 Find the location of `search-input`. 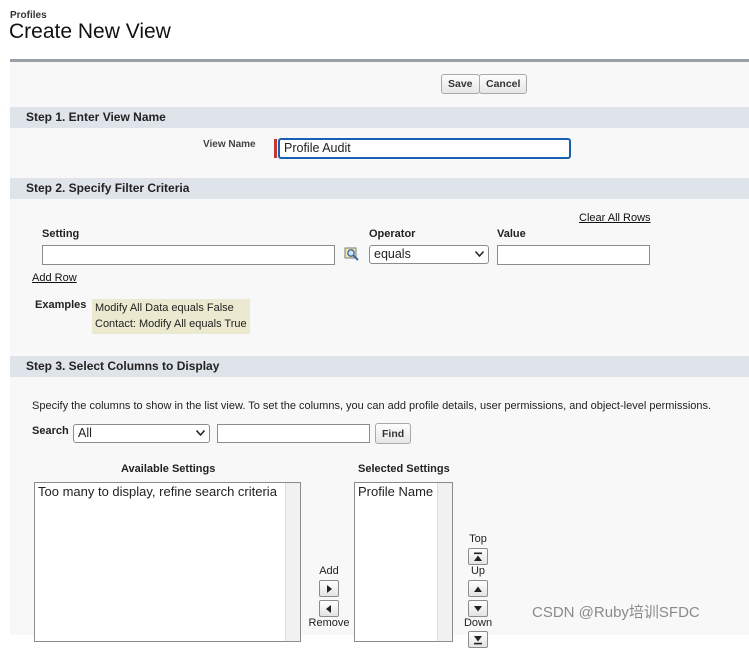

search-input is located at coordinates (293, 433).